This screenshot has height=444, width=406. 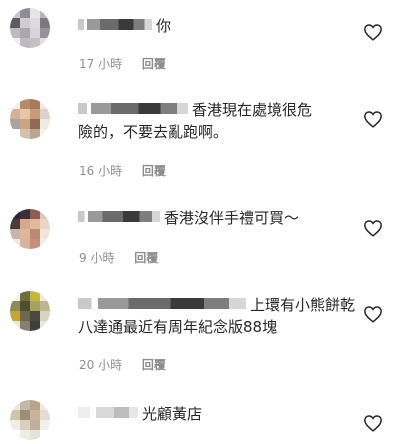 I want to click on comment-meta: 17 小時 回覆, so click(x=122, y=63).